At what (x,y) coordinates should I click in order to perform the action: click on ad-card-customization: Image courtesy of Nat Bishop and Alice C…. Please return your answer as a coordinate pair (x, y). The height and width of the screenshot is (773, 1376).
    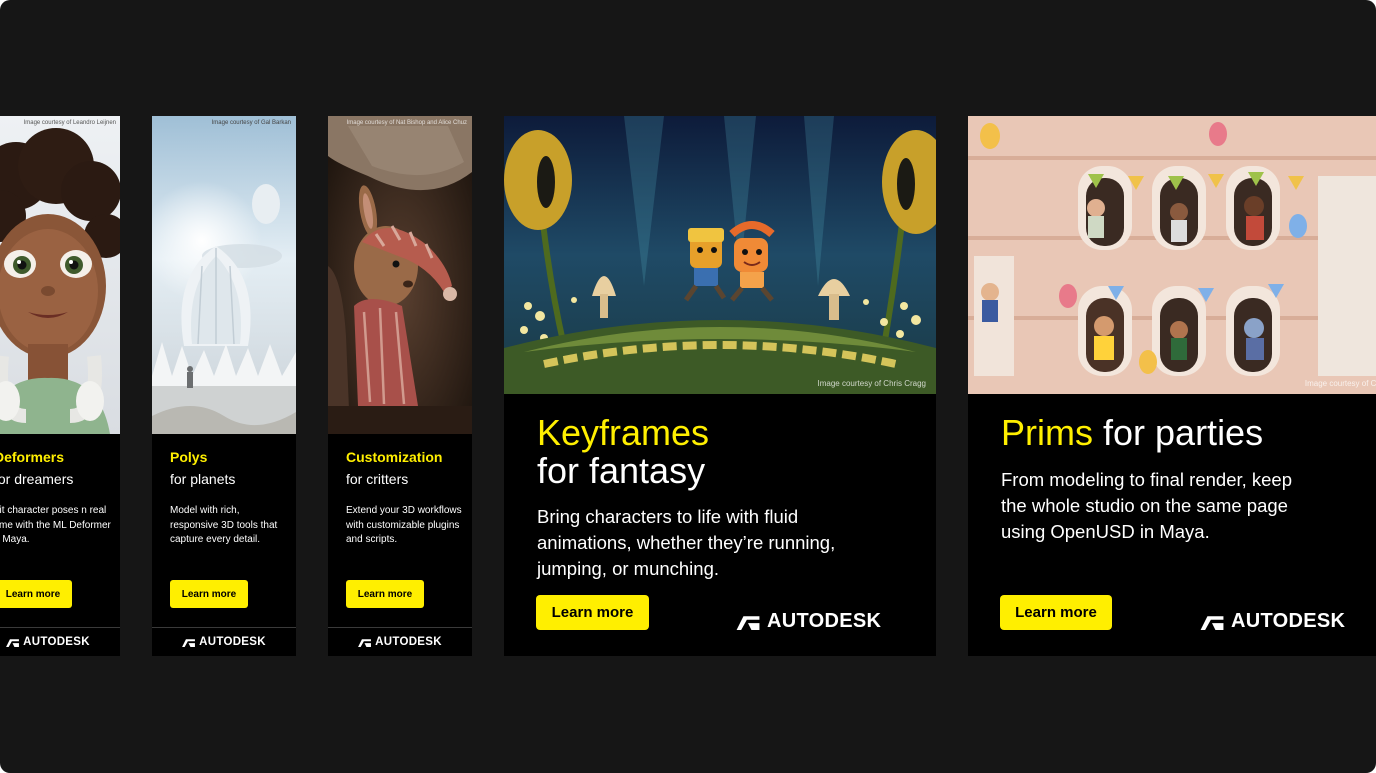
    Looking at the image, I should click on (400, 386).